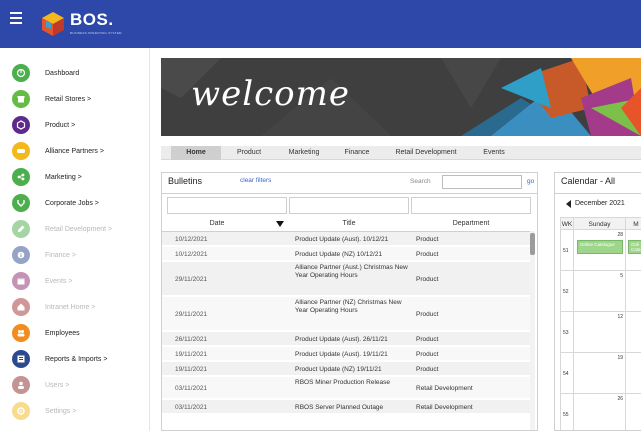  I want to click on sidebar-item-jobs: Corporate Jobs >, so click(75, 203).